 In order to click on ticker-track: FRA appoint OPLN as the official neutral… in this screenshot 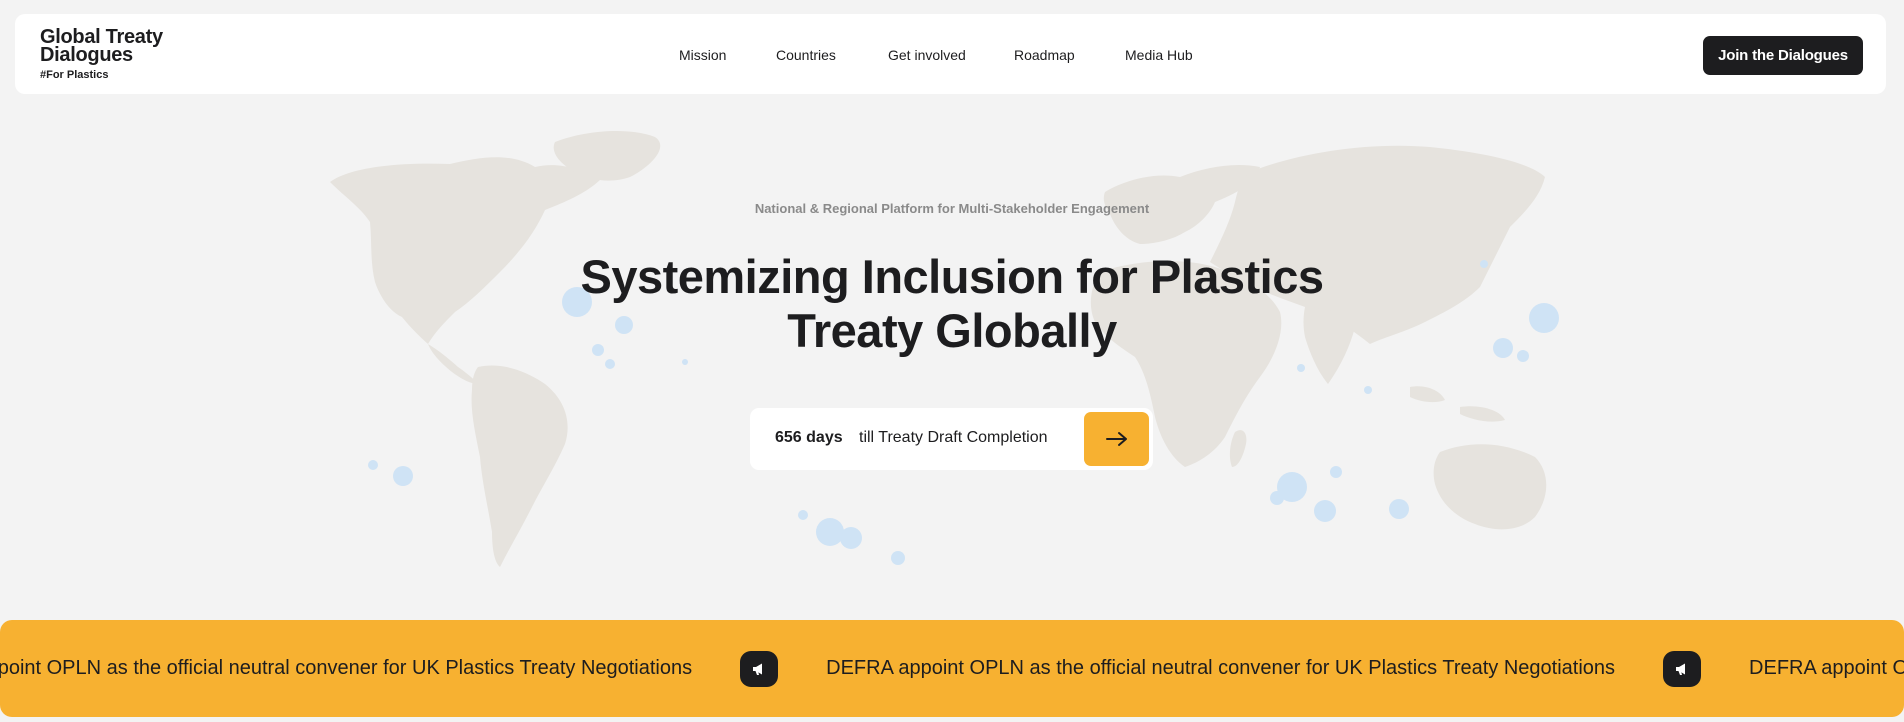, I will do `click(952, 668)`.